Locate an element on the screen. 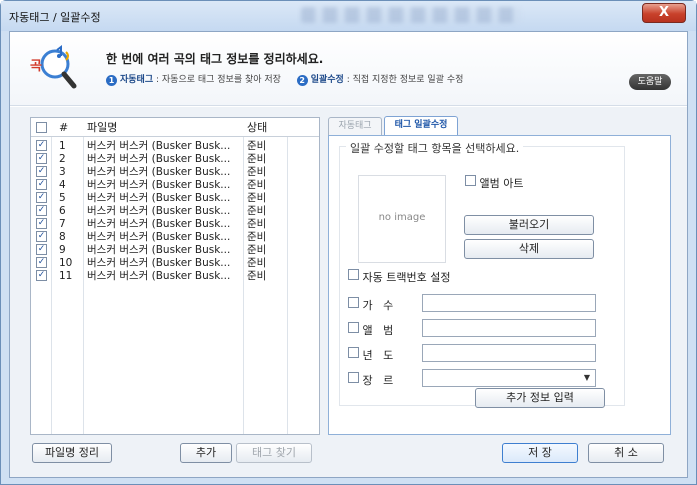 Image resolution: width=697 pixels, height=485 pixels. table-row: ✓ 4 버스커 버스커 (Busker Busk... 준비 is located at coordinates (175, 185).